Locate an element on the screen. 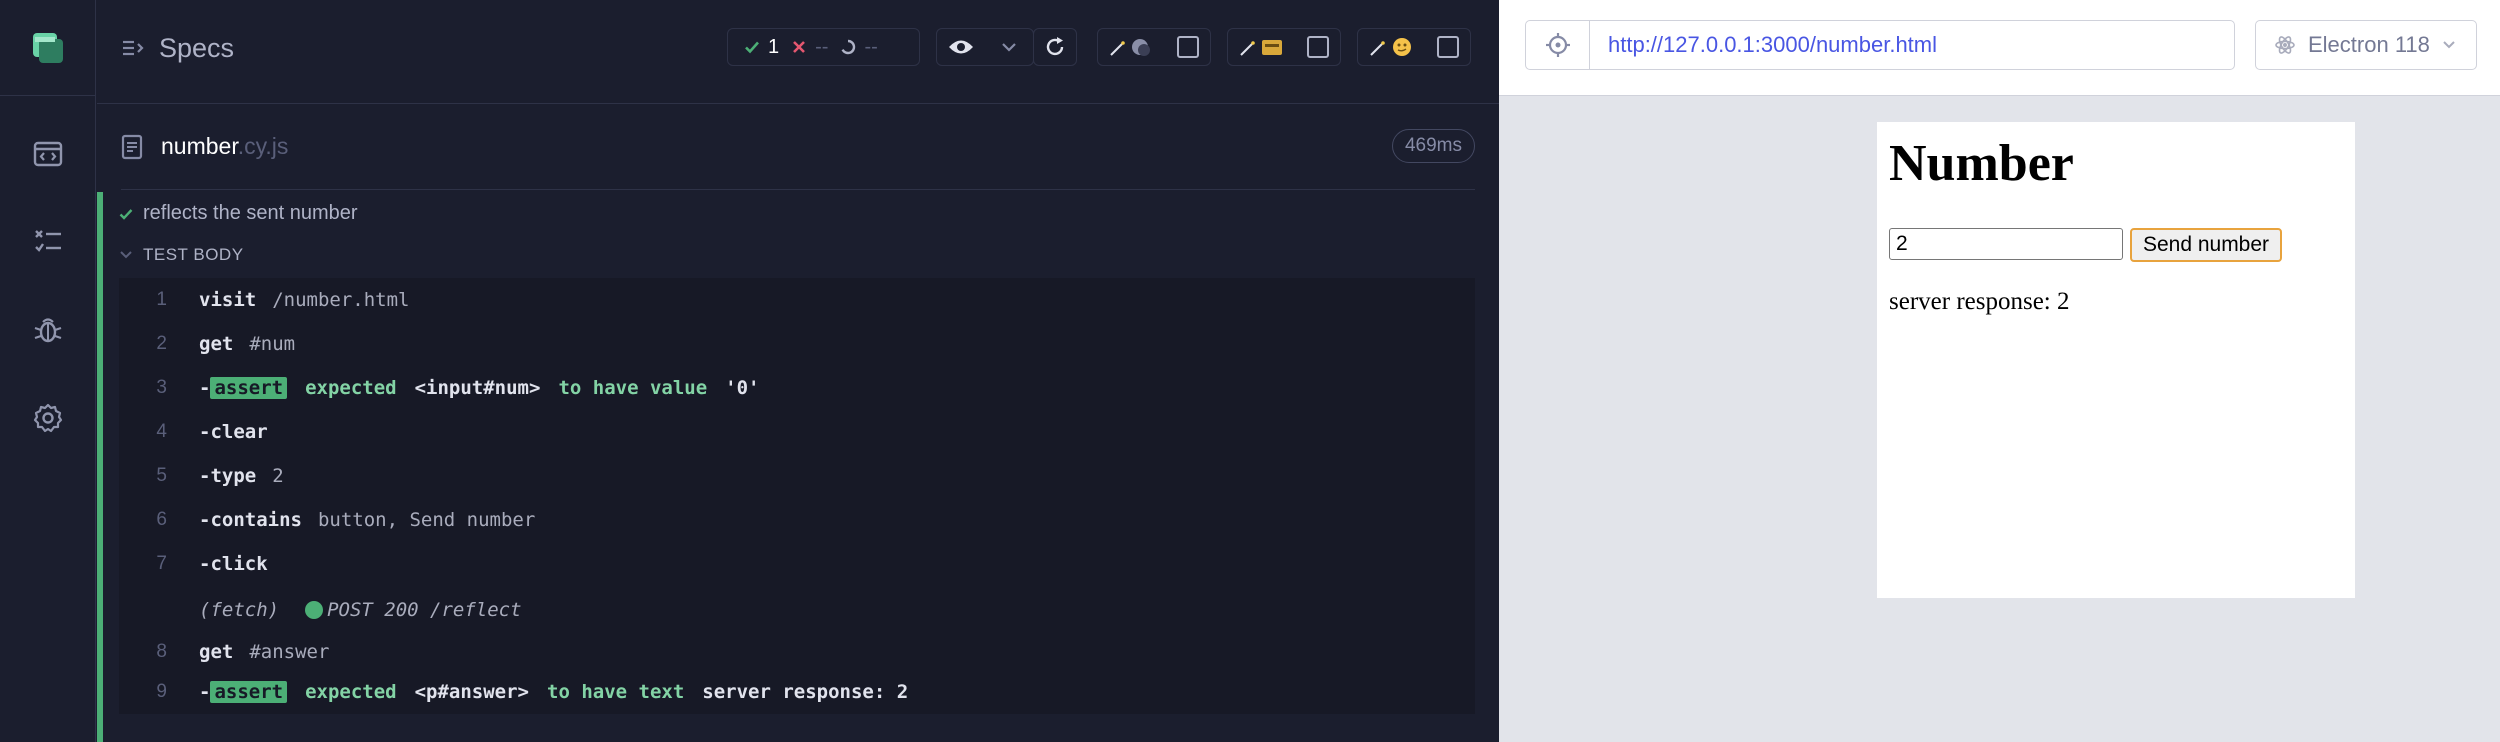 Image resolution: width=2500 pixels, height=742 pixels. command-row: 5 - type 2 is located at coordinates (797, 476).